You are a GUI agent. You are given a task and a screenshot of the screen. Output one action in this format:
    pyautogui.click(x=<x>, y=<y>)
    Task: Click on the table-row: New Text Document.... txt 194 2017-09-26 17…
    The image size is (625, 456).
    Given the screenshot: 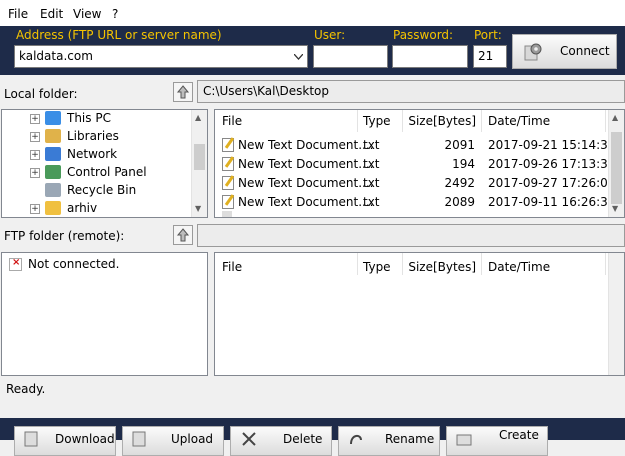 What is the action you would take?
    pyautogui.click(x=415, y=164)
    